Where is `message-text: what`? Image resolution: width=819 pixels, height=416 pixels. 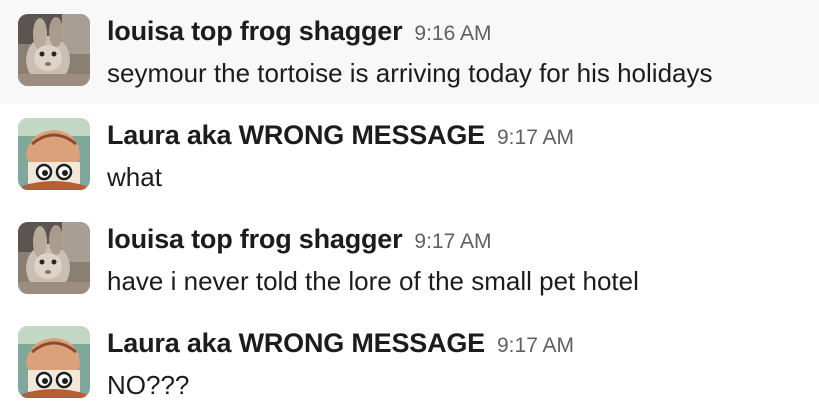 message-text: what is located at coordinates (134, 177).